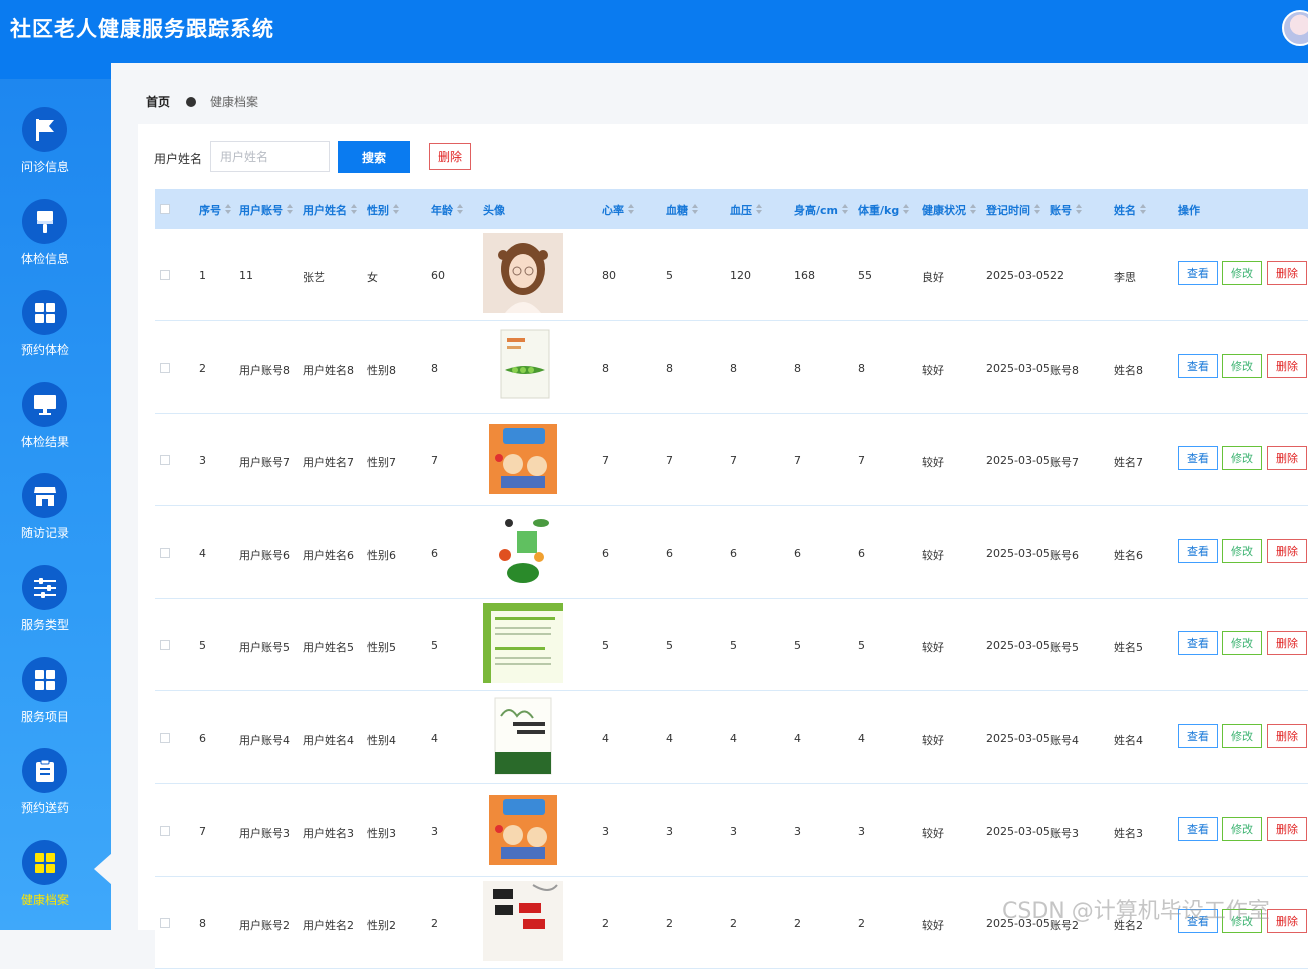 The width and height of the screenshot is (1308, 969). Describe the element at coordinates (55, 702) in the screenshot. I see `sidebar-item-service-items: 服务项目` at that location.